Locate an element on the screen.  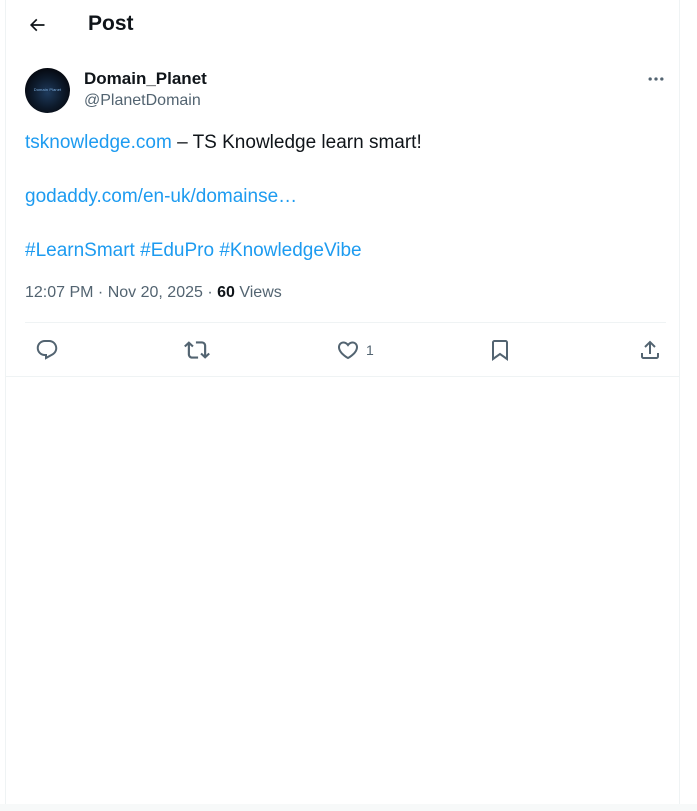
post-time: 12:07 PM is located at coordinates (59, 292).